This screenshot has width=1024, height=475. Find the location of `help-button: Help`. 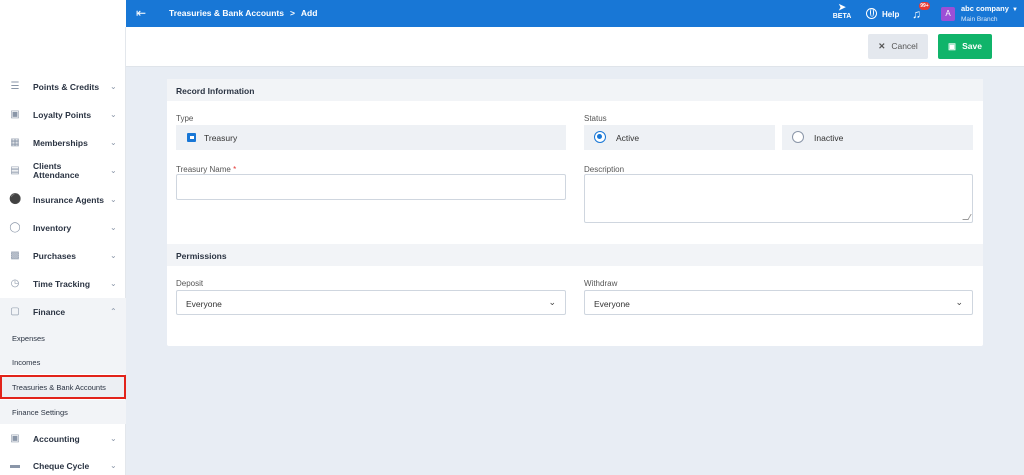

help-button: Help is located at coordinates (882, 13).